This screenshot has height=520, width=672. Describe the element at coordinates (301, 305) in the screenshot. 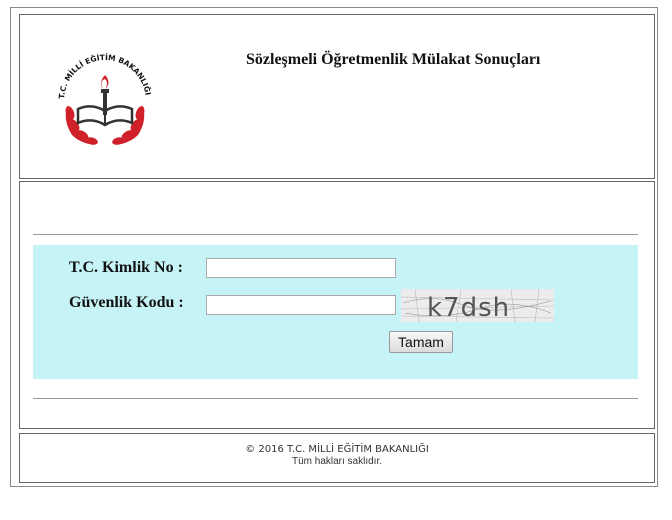

I see `security-code-input` at that location.